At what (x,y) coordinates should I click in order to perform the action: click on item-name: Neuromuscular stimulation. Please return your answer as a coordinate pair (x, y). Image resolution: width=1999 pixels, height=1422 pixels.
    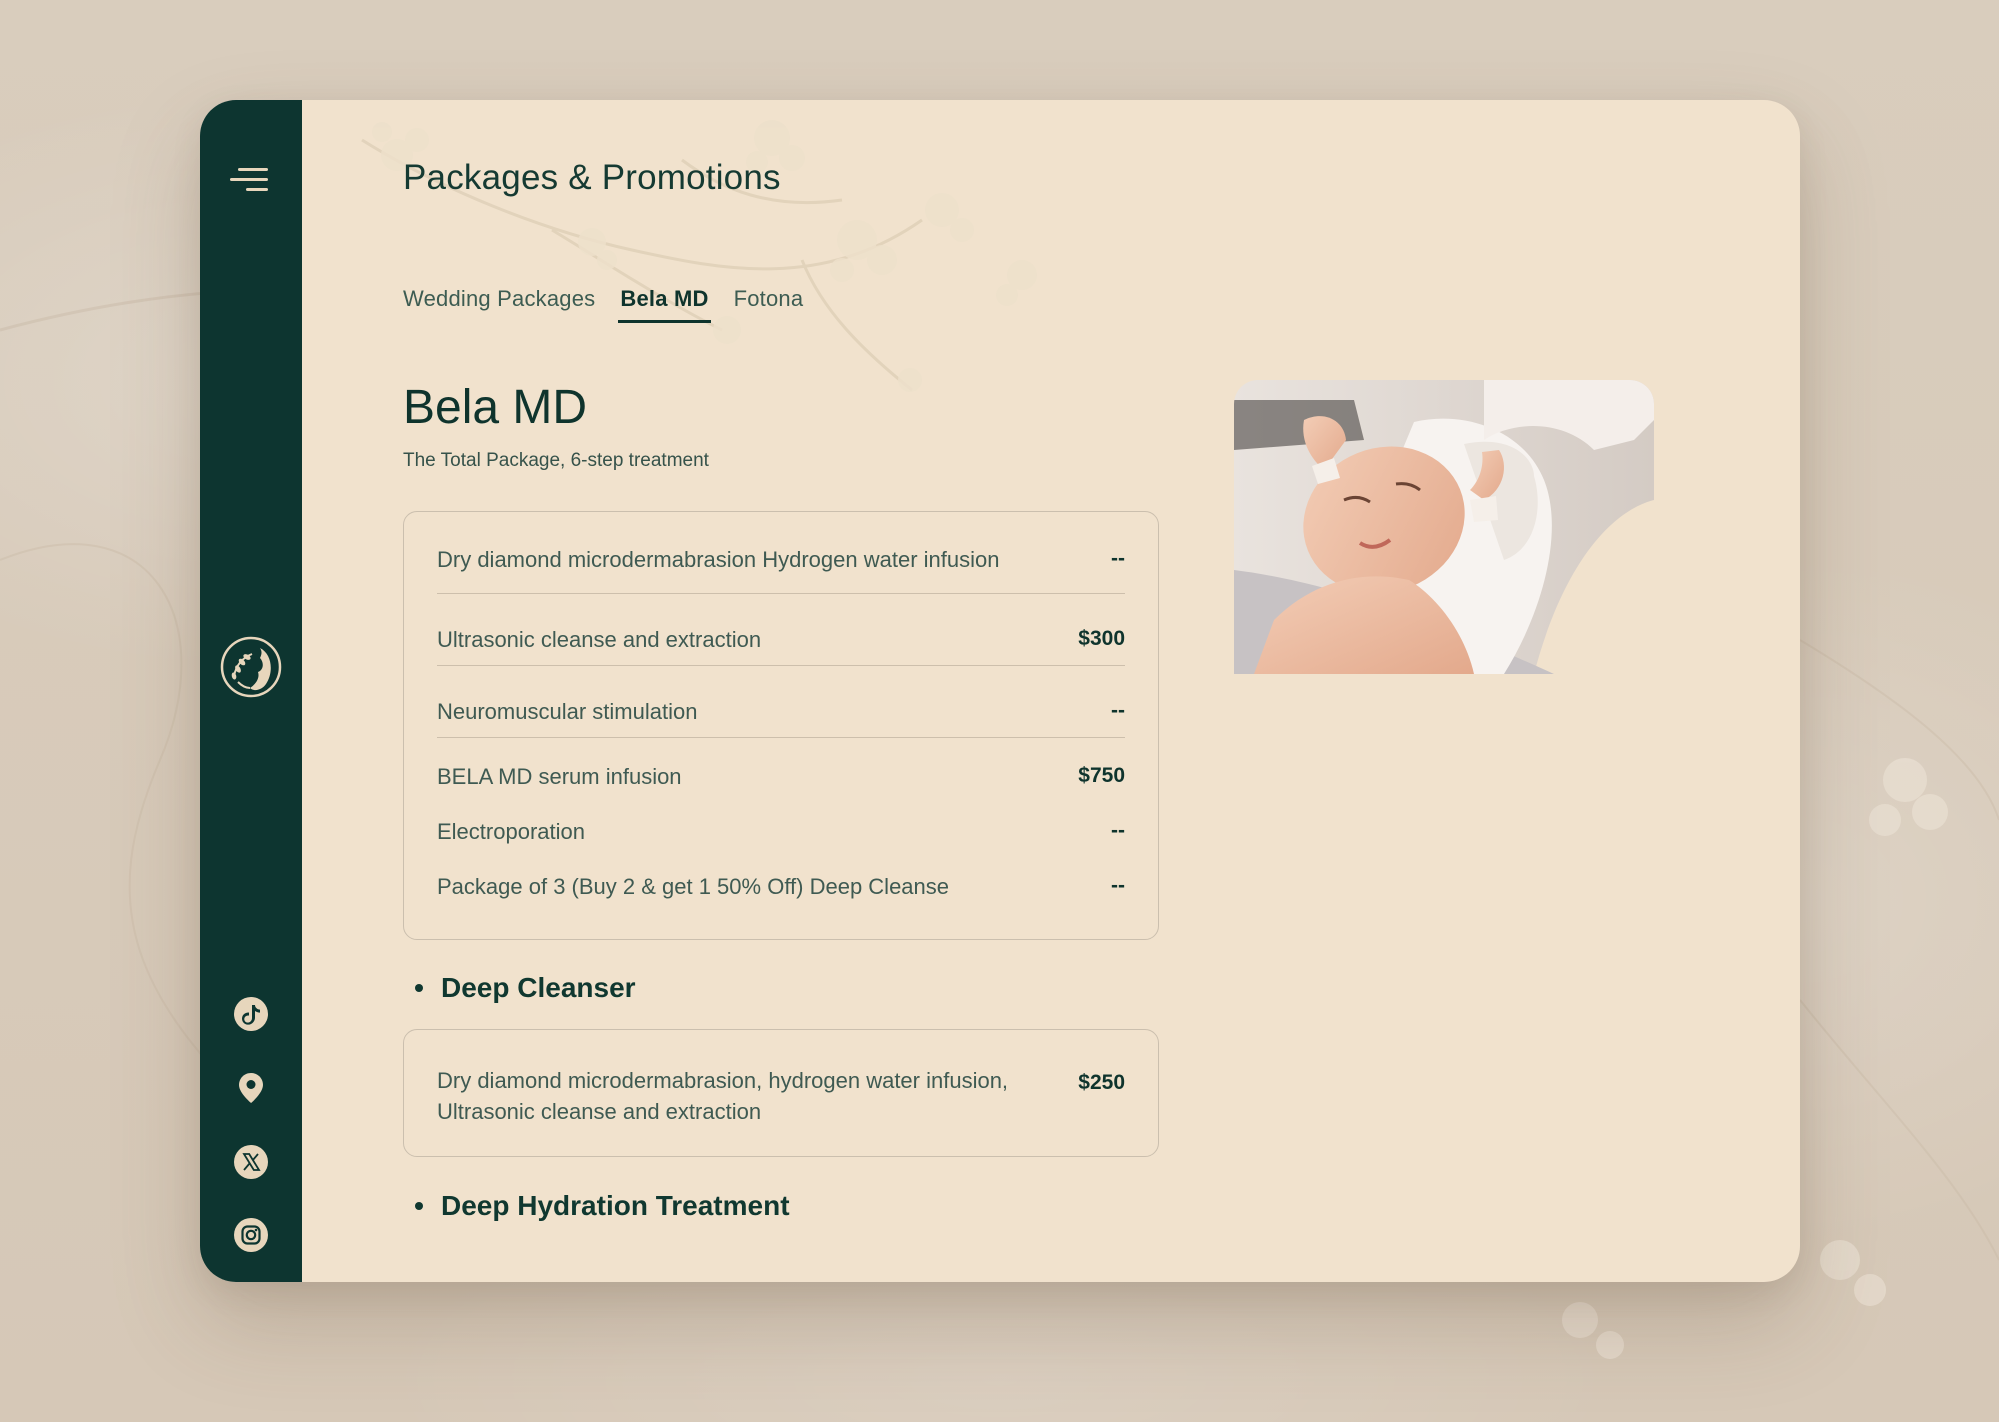
    Looking at the image, I should click on (567, 711).